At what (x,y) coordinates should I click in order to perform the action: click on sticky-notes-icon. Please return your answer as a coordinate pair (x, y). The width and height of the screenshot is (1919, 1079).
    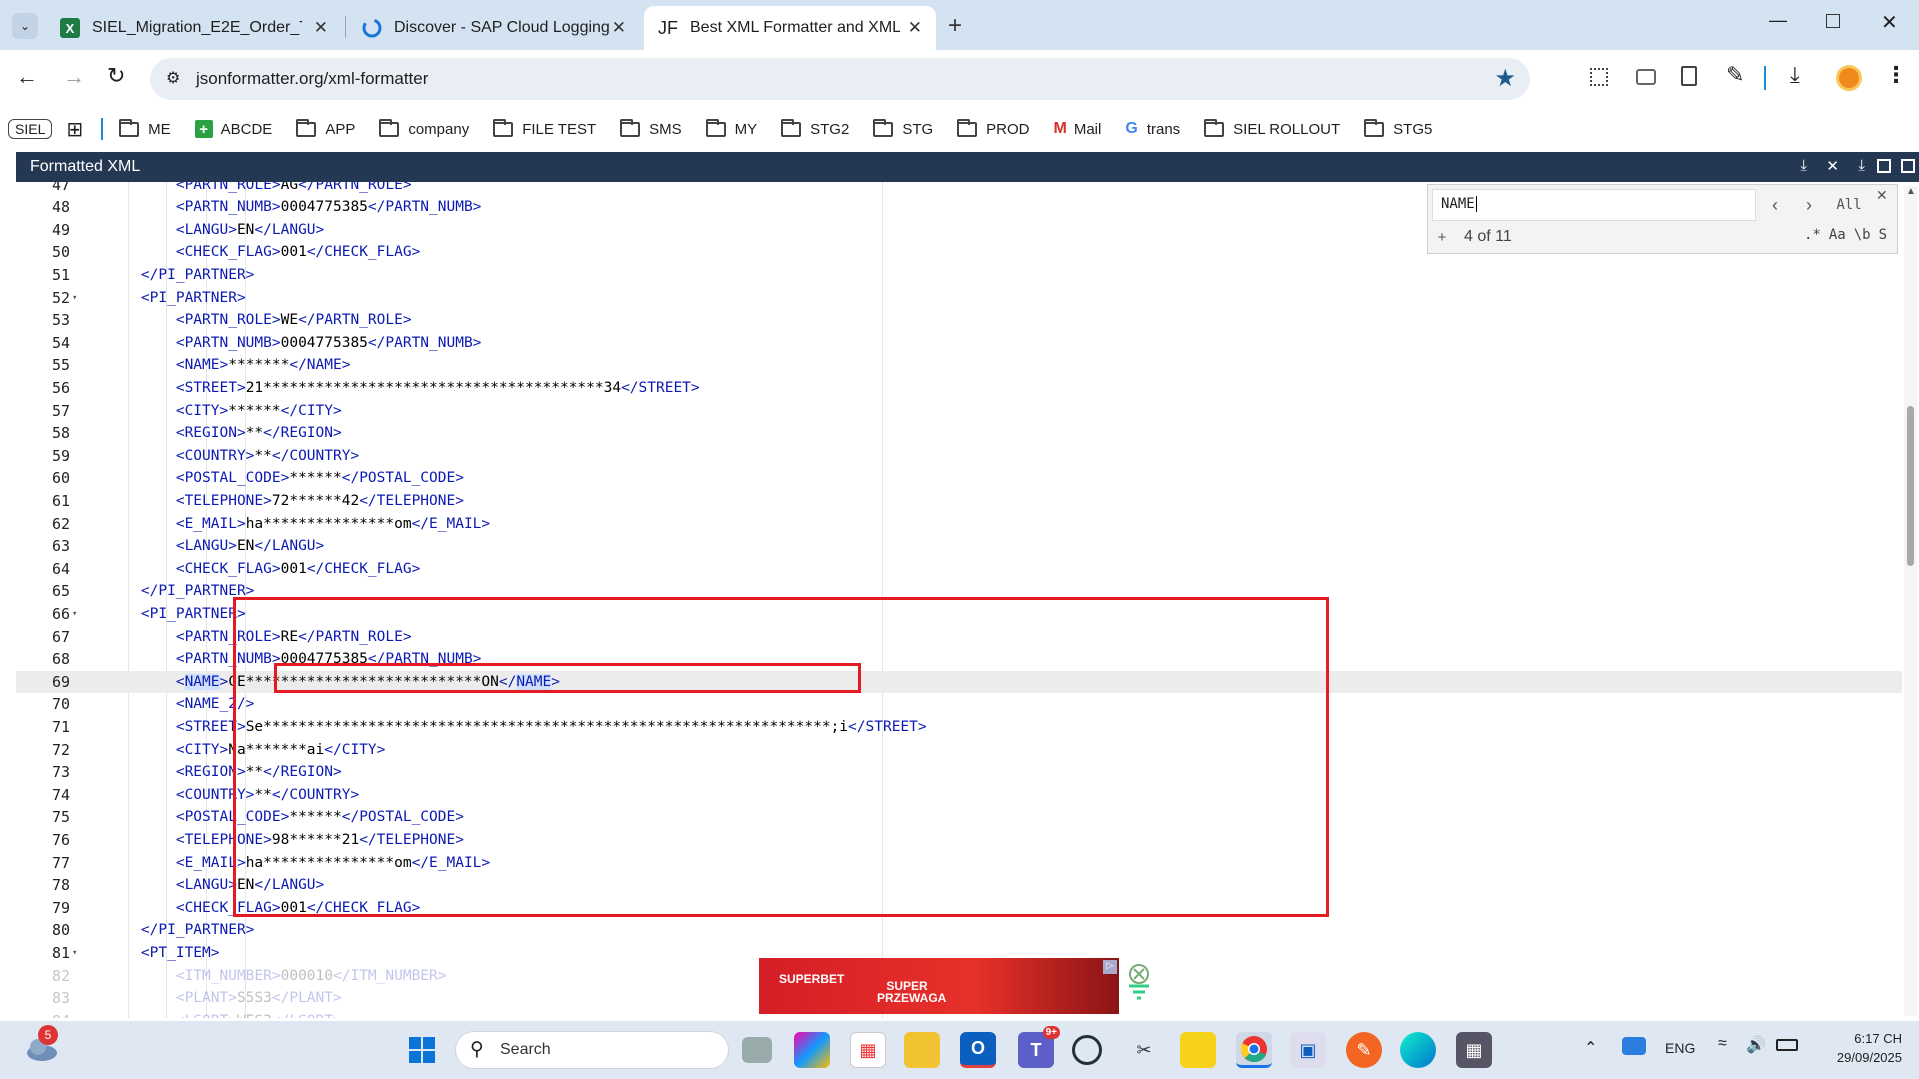
    Looking at the image, I should click on (1198, 1050).